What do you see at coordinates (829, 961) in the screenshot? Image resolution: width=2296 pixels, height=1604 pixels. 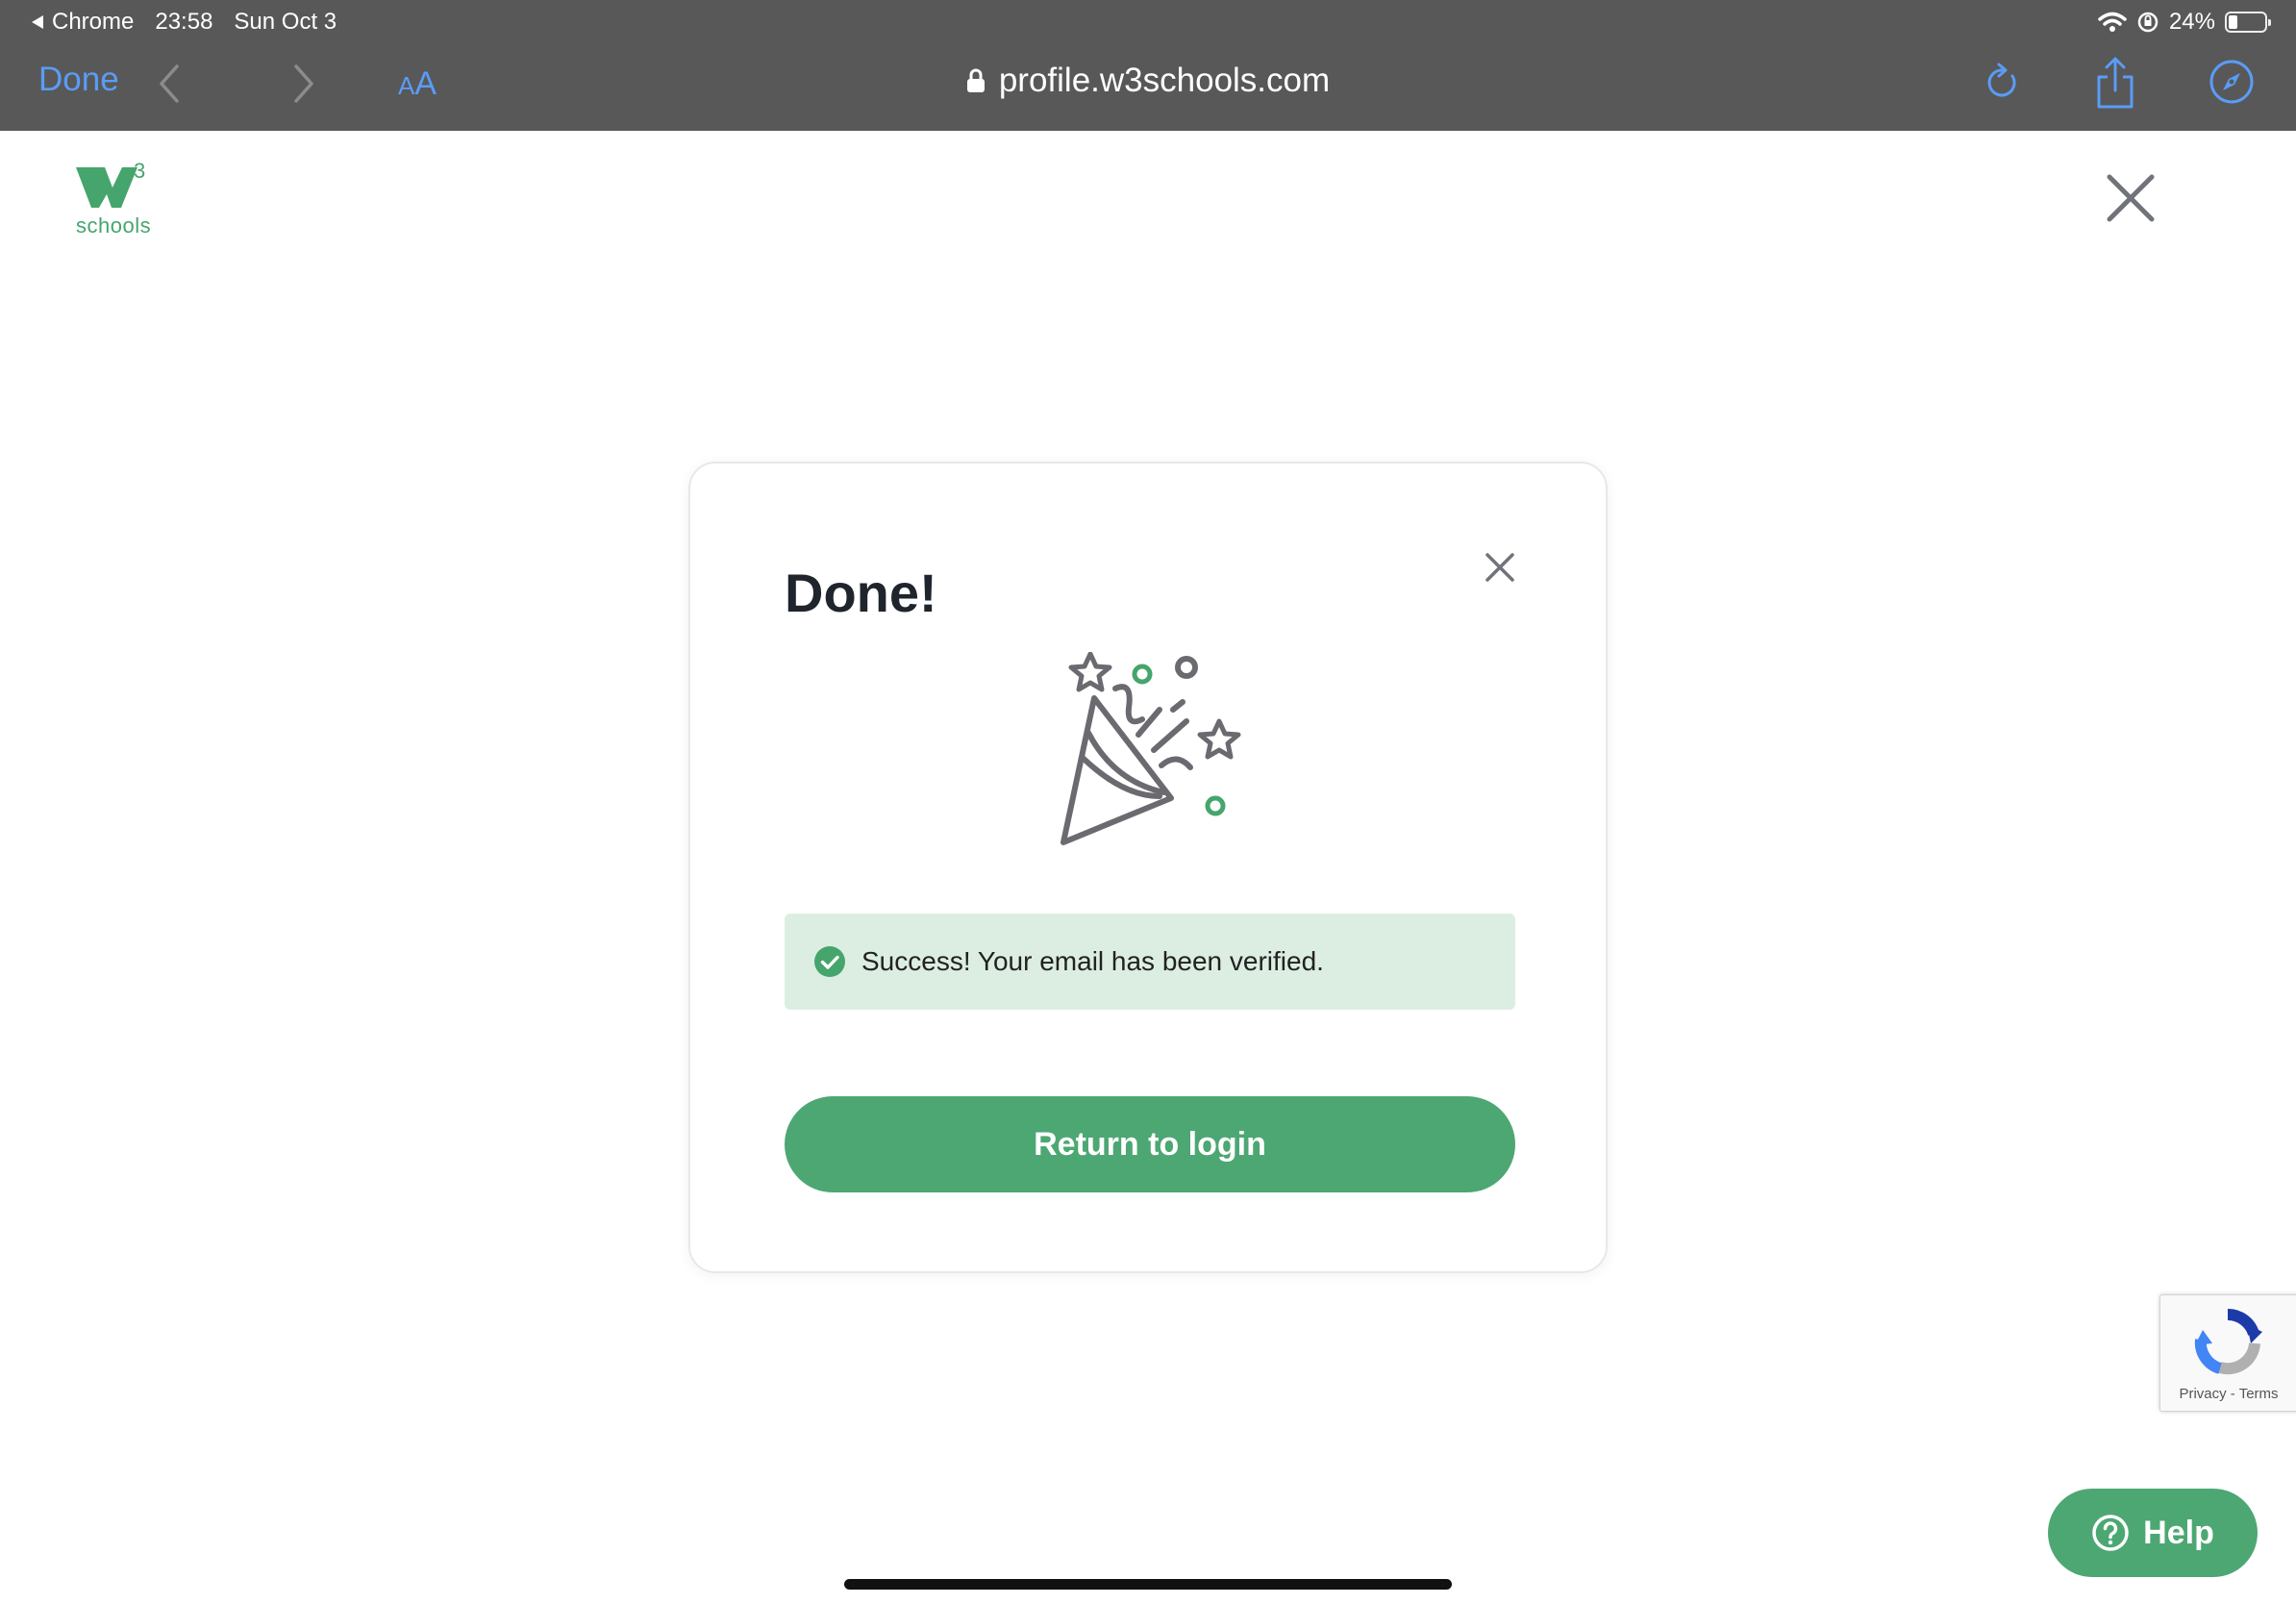 I see `check-circle-icon` at bounding box center [829, 961].